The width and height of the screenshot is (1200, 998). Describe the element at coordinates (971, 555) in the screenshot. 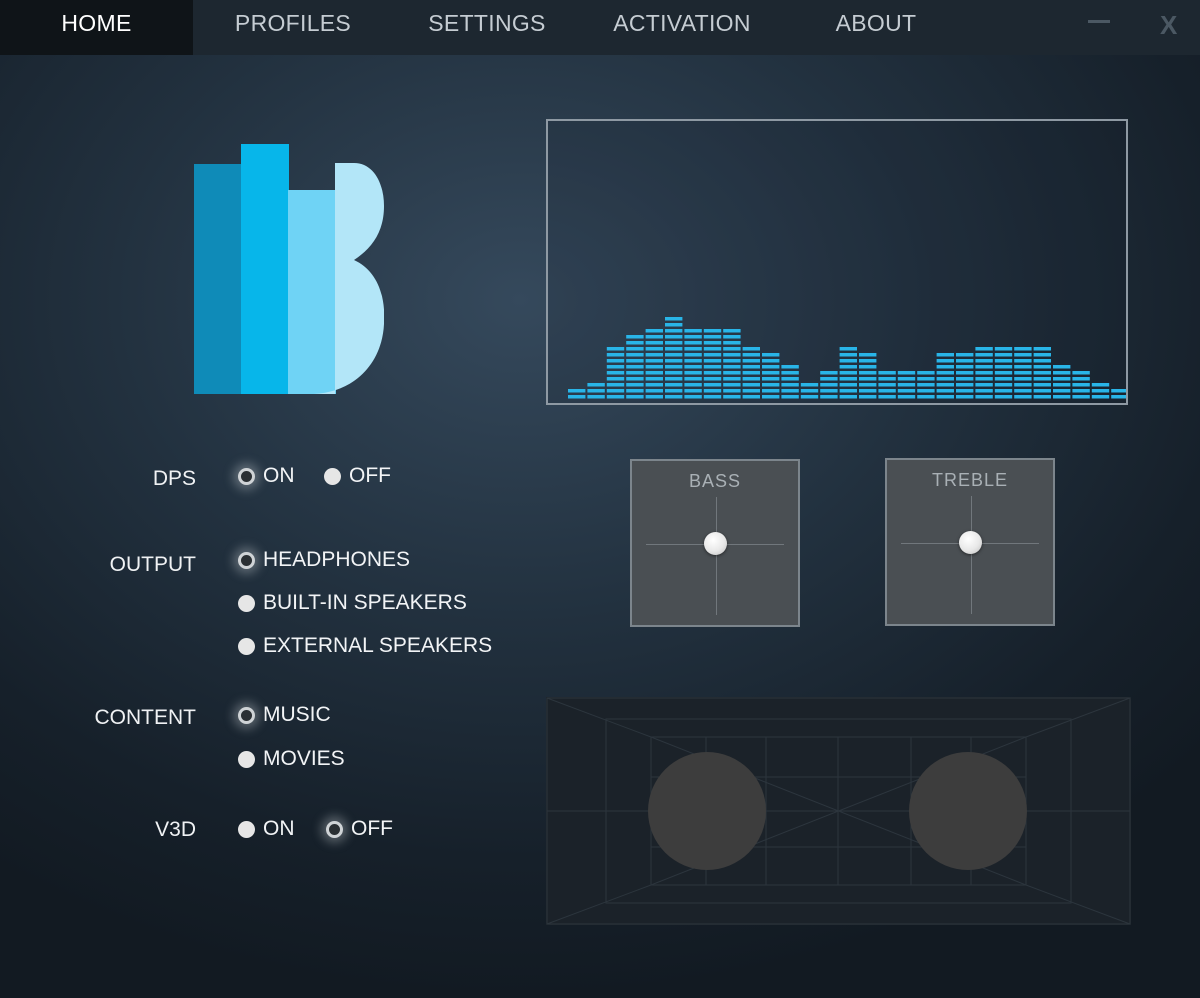

I see `treble-crosshair-v` at that location.